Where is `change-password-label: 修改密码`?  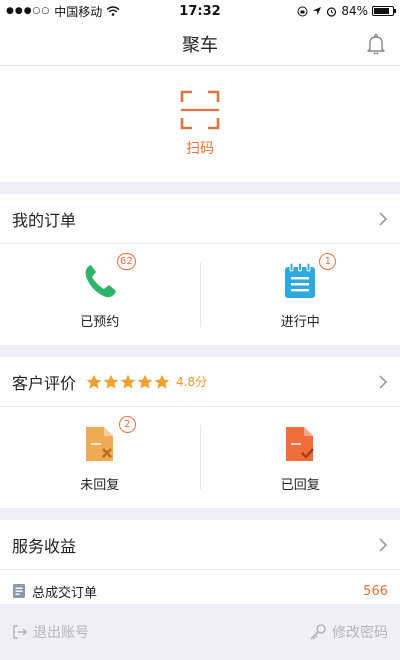
change-password-label: 修改密码 is located at coordinates (360, 633).